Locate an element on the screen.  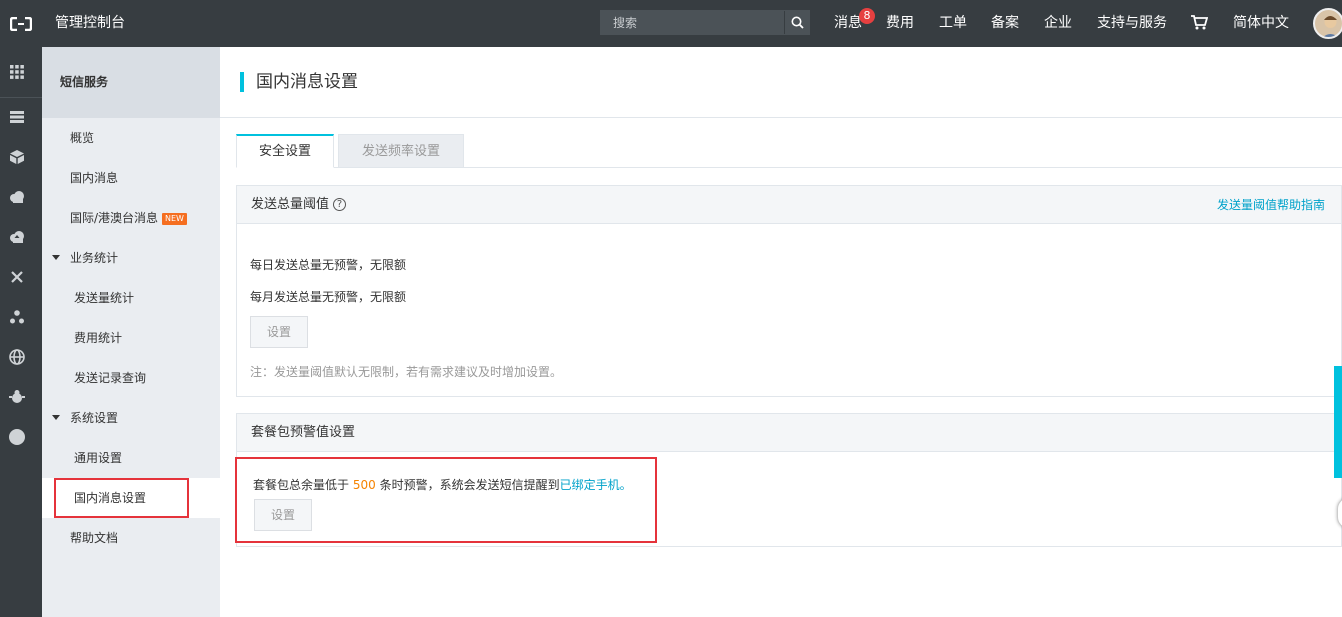
sidebar-item-international: 国际/港澳台消息 NEW is located at coordinates (131, 218).